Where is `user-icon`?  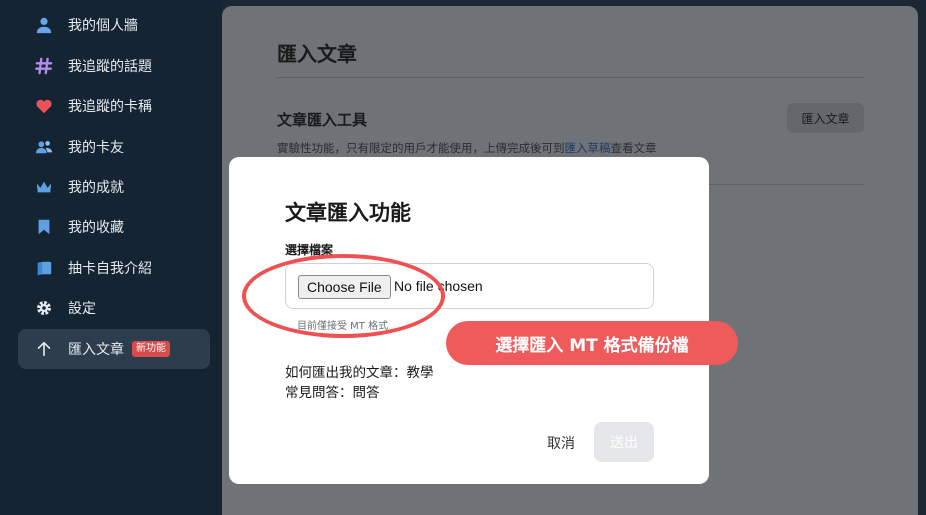 user-icon is located at coordinates (44, 25).